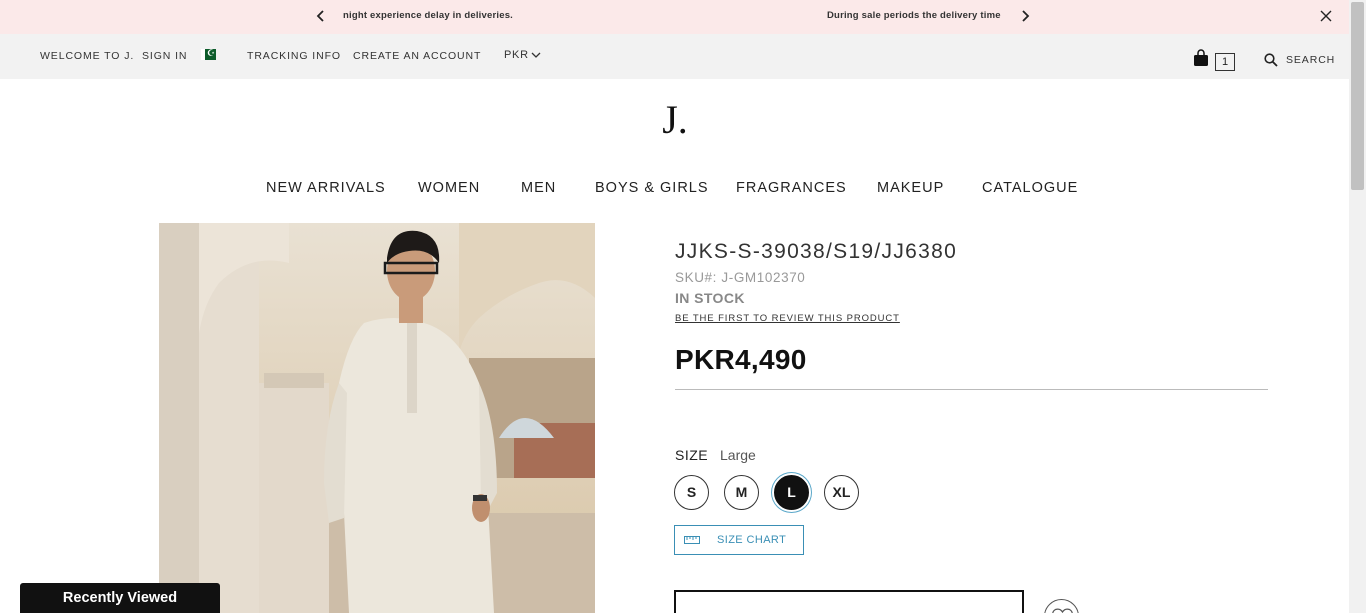  What do you see at coordinates (1062, 610) in the screenshot?
I see `heart-icon` at bounding box center [1062, 610].